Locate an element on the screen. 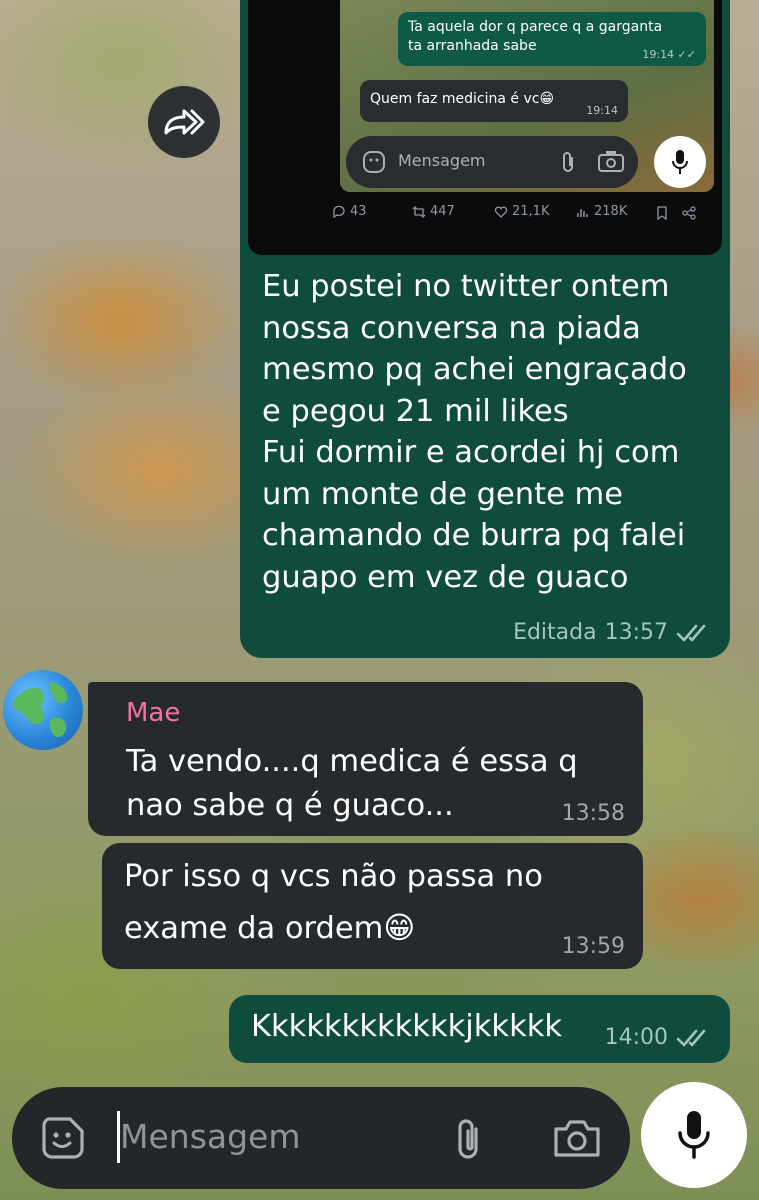 This screenshot has width=759, height=1200. screenshot-incoming-time: 19:14 is located at coordinates (602, 110).